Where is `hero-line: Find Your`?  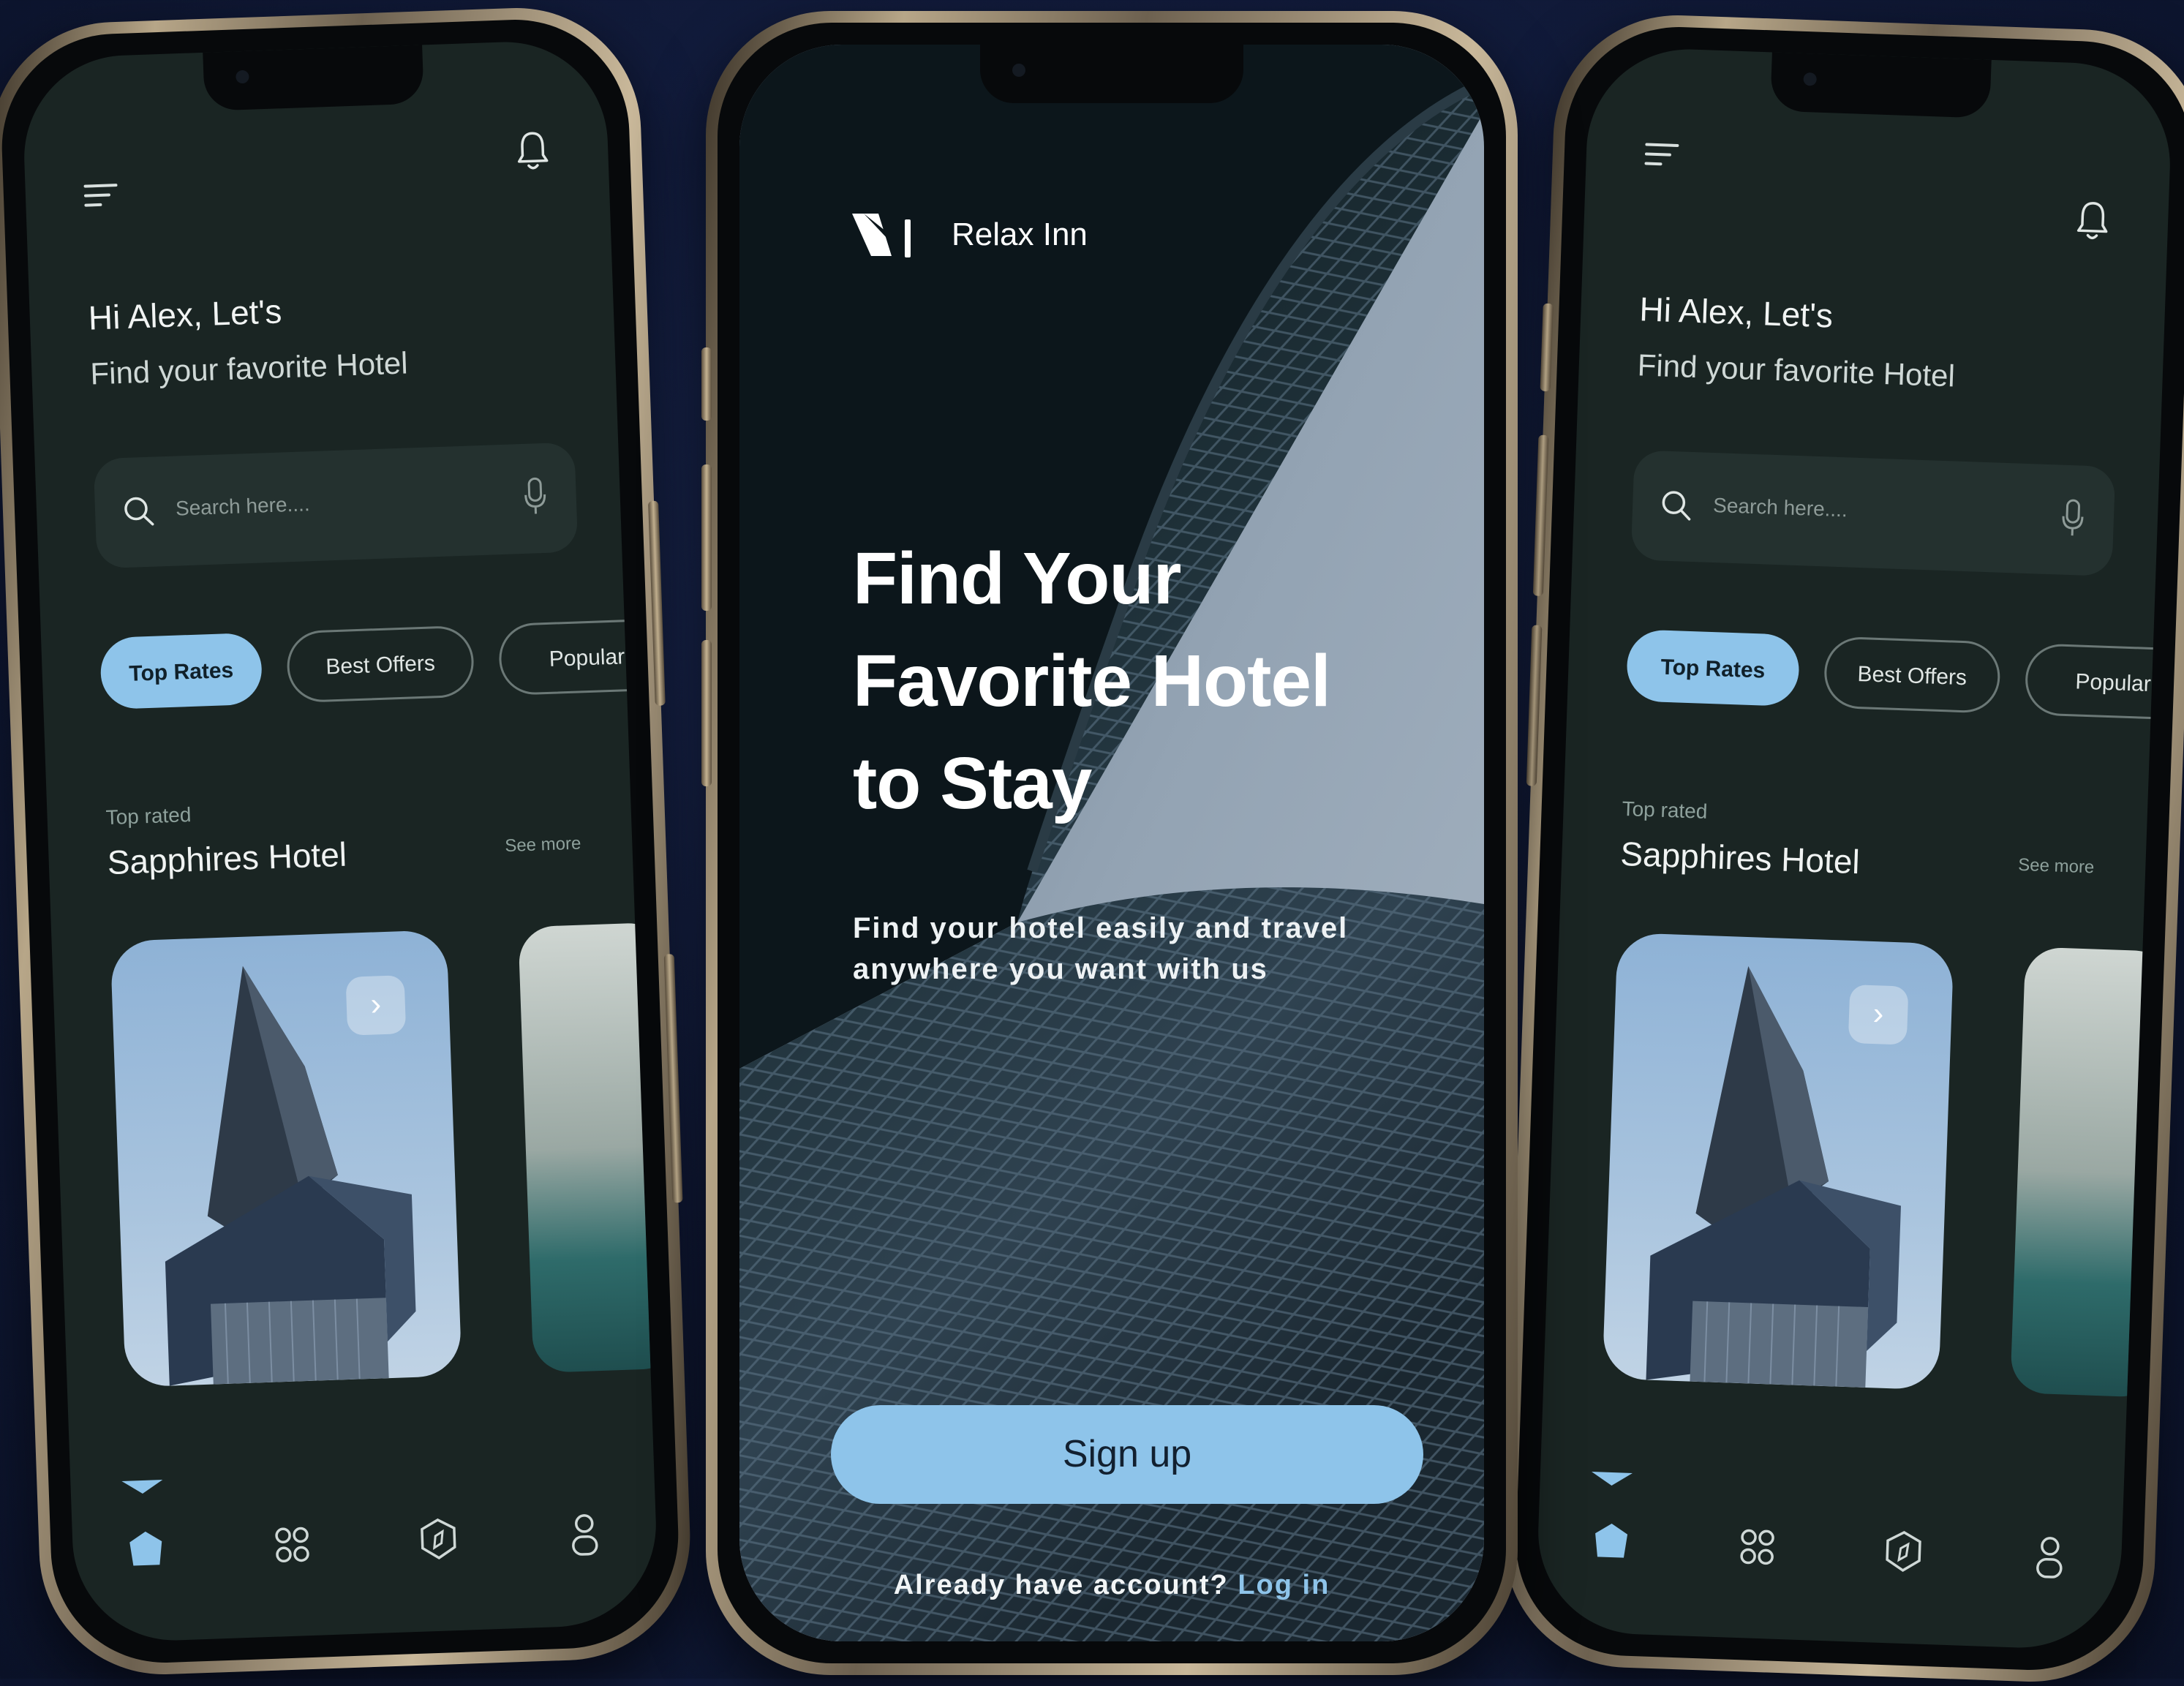 hero-line: Find Your is located at coordinates (1153, 578).